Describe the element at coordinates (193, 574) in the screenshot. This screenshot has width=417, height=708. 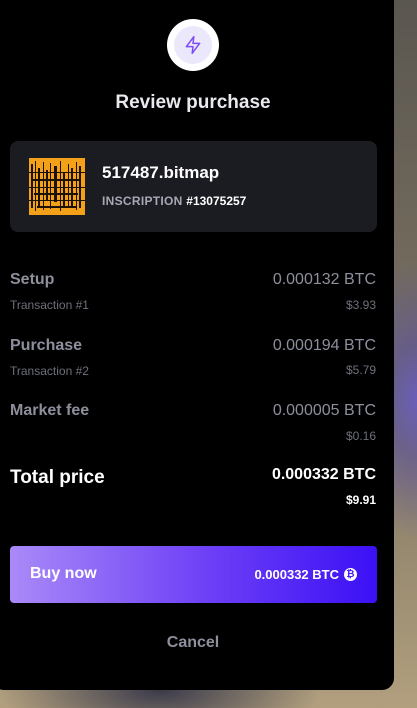
I see `buy-now-button: Buy now 0.000332 BTC ₿` at that location.